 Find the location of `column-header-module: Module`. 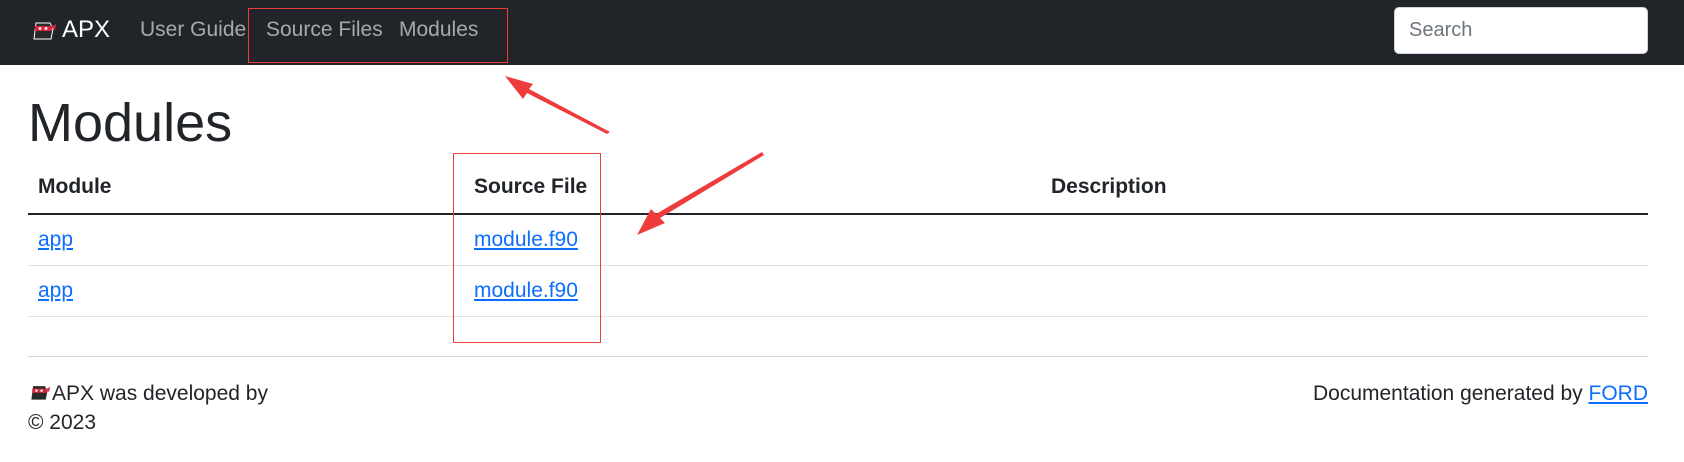

column-header-module: Module is located at coordinates (75, 186).